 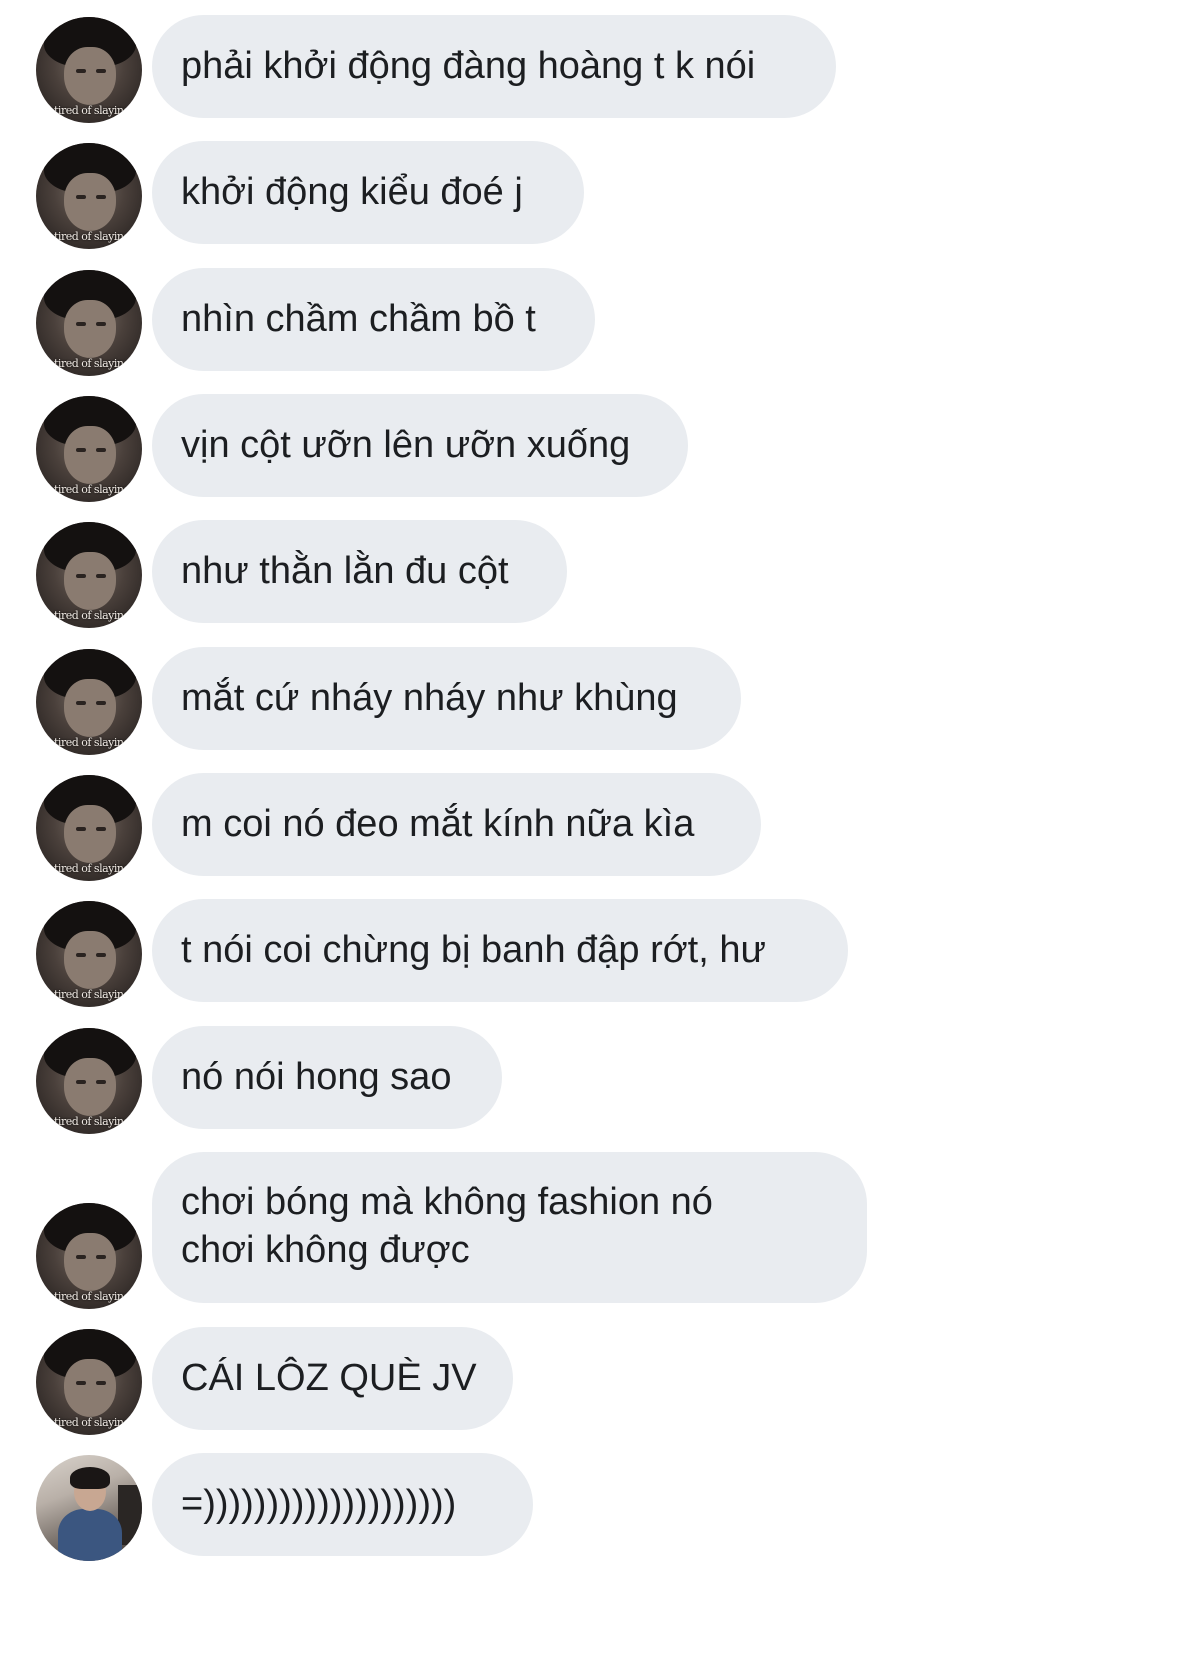 I want to click on message-text: vịn cột ưỡn lên ưỡn xuống, so click(x=406, y=445).